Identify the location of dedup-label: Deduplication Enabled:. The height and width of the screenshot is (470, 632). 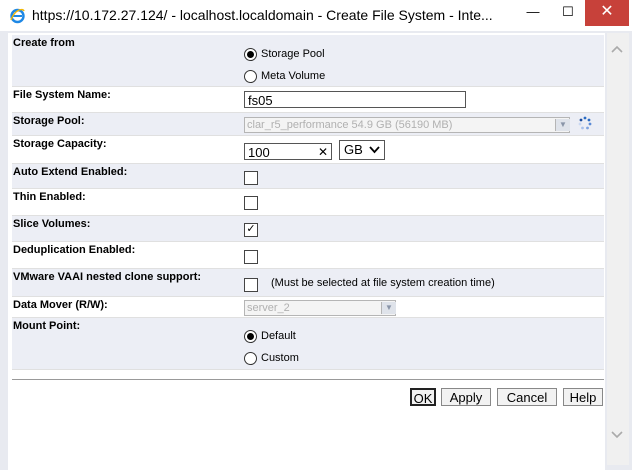
(74, 250).